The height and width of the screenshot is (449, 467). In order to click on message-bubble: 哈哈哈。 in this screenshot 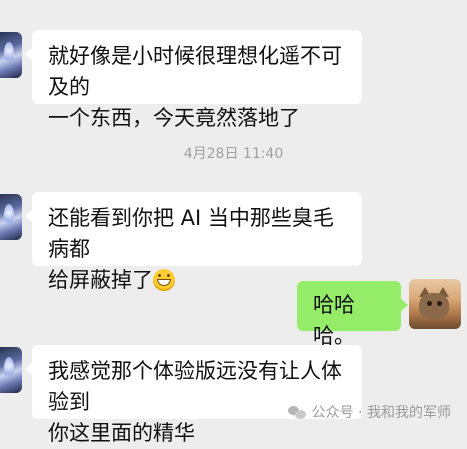, I will do `click(352, 314)`.